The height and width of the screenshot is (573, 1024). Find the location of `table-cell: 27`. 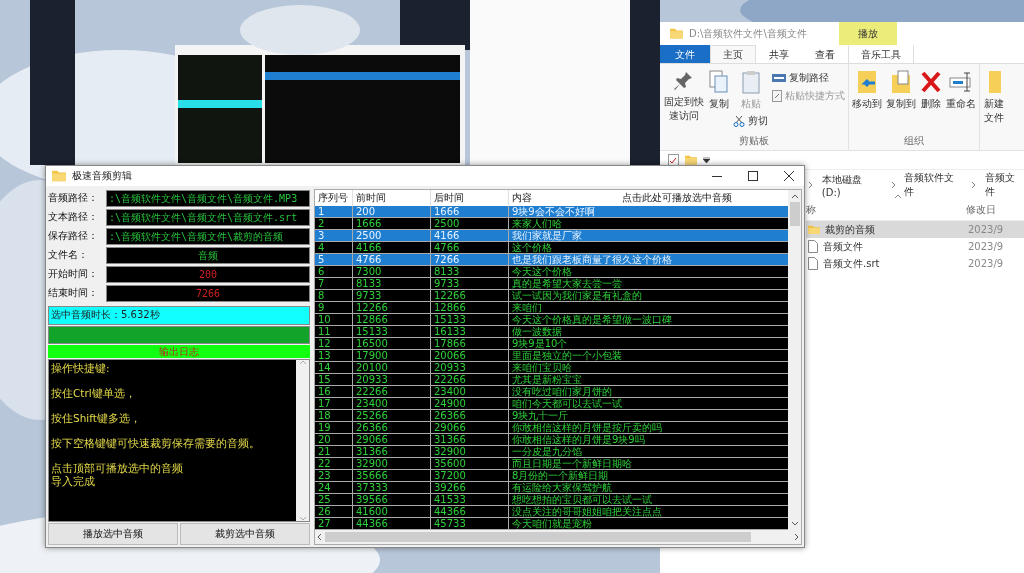

table-cell: 27 is located at coordinates (334, 523).